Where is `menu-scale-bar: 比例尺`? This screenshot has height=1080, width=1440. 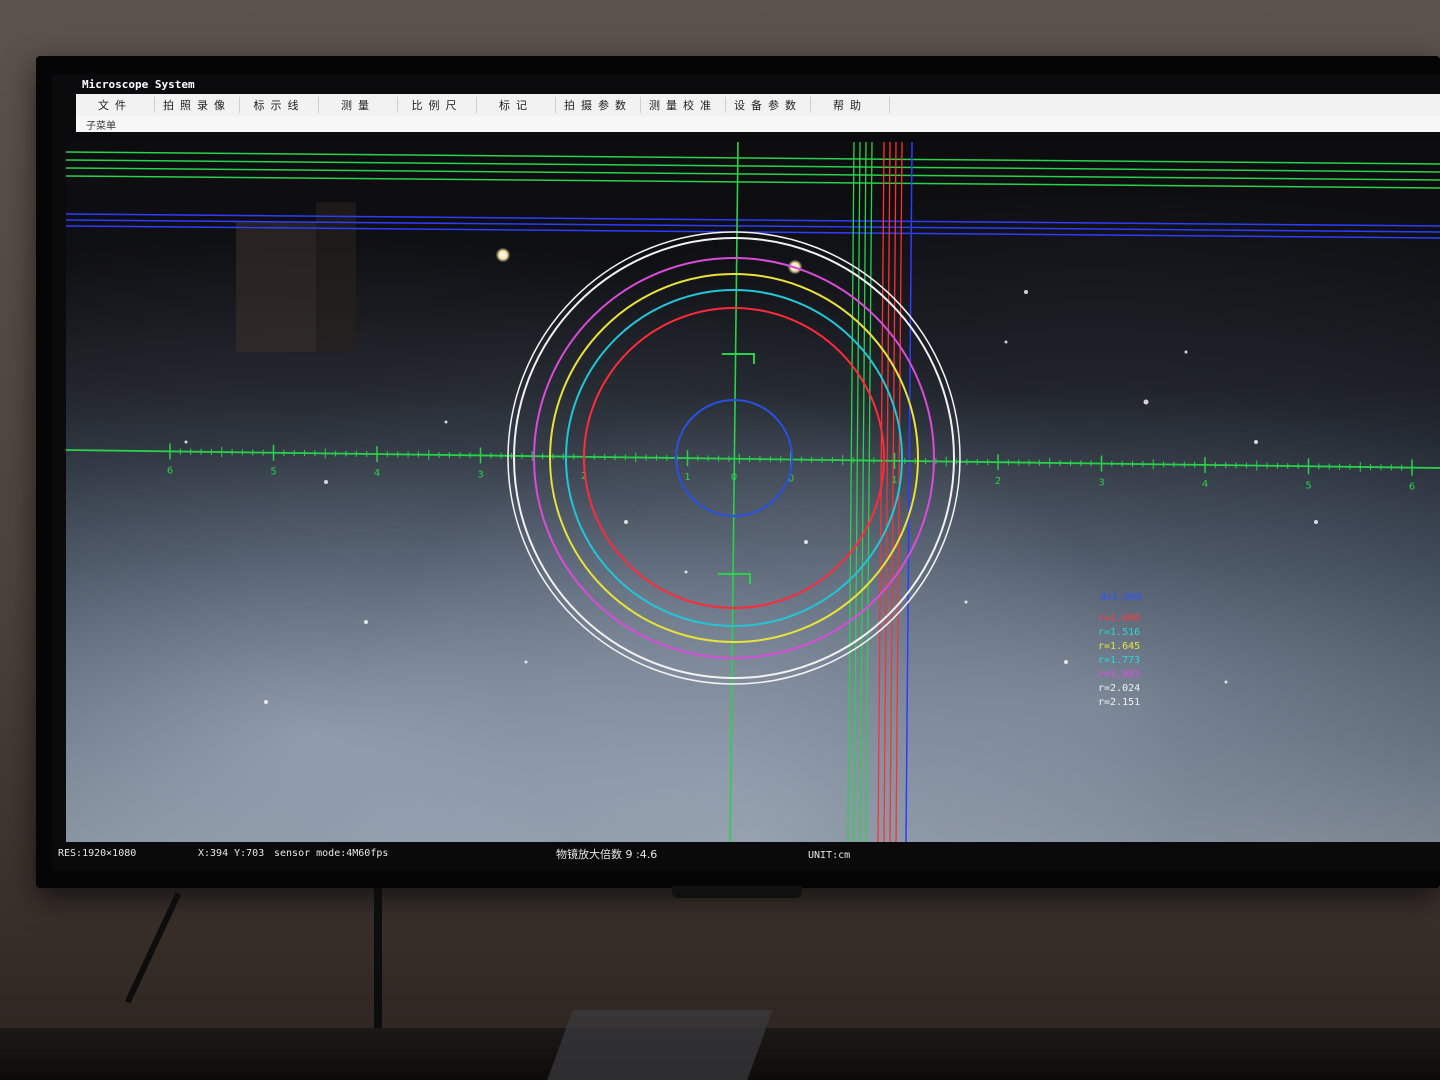 menu-scale-bar: 比例尺 is located at coordinates (437, 105).